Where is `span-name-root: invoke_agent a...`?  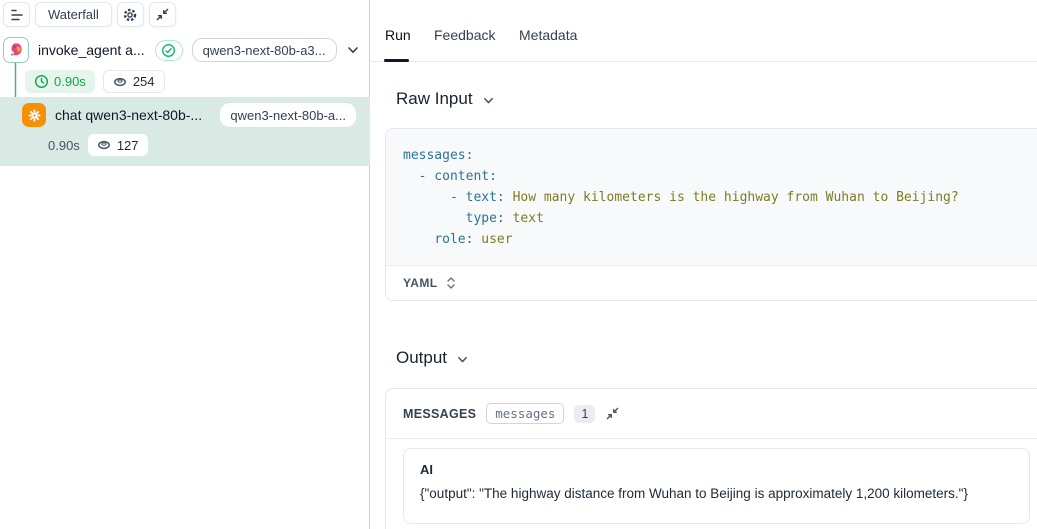 span-name-root: invoke_agent a... is located at coordinates (91, 50).